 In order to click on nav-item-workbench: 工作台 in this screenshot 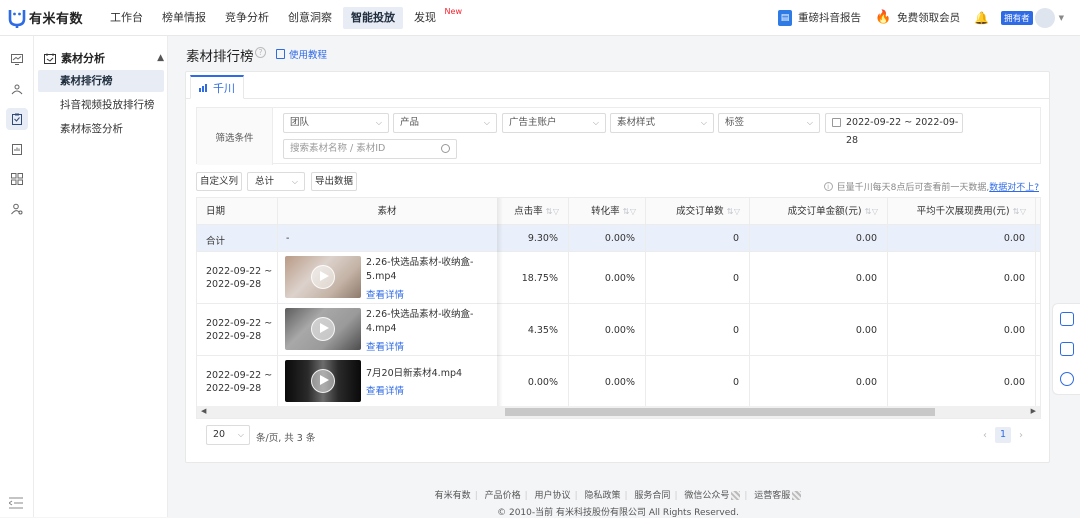, I will do `click(126, 18)`.